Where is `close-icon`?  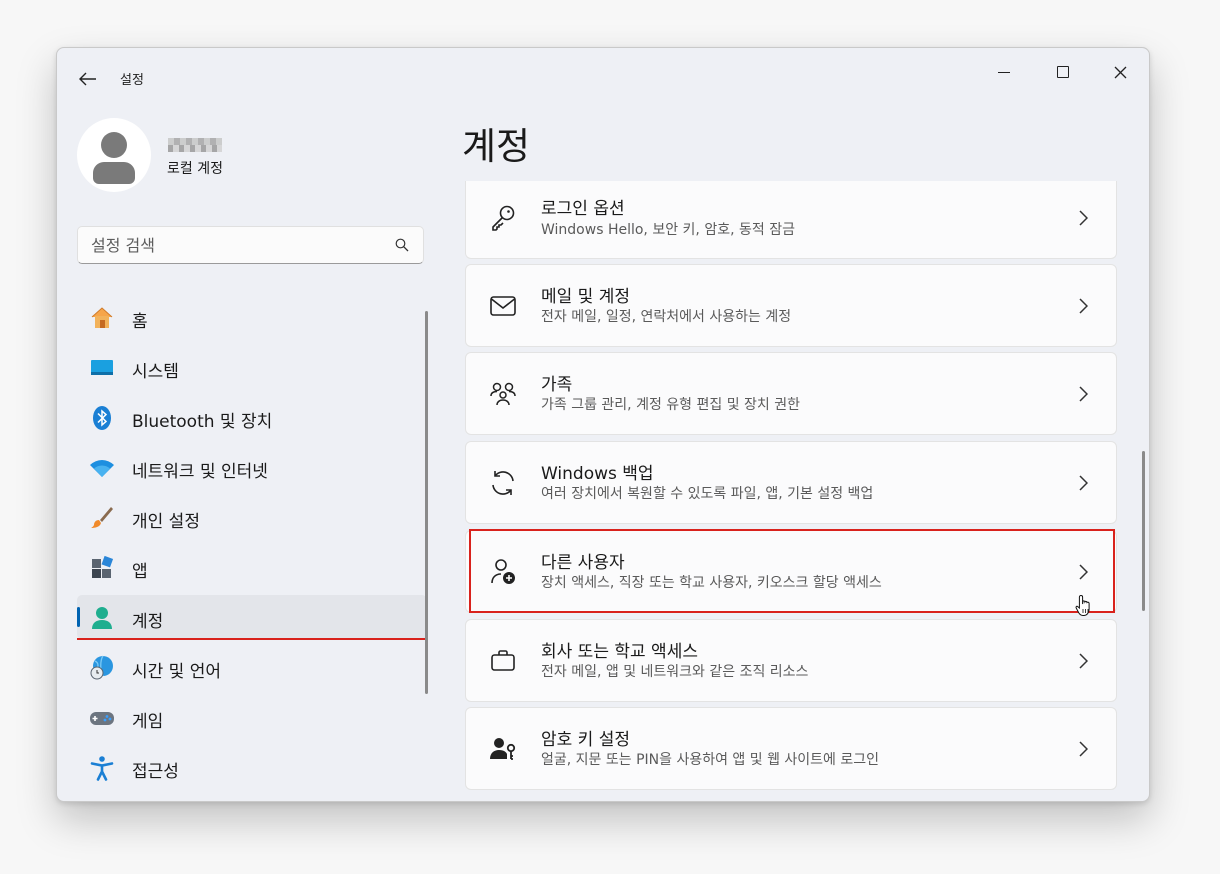
close-icon is located at coordinates (1120, 72).